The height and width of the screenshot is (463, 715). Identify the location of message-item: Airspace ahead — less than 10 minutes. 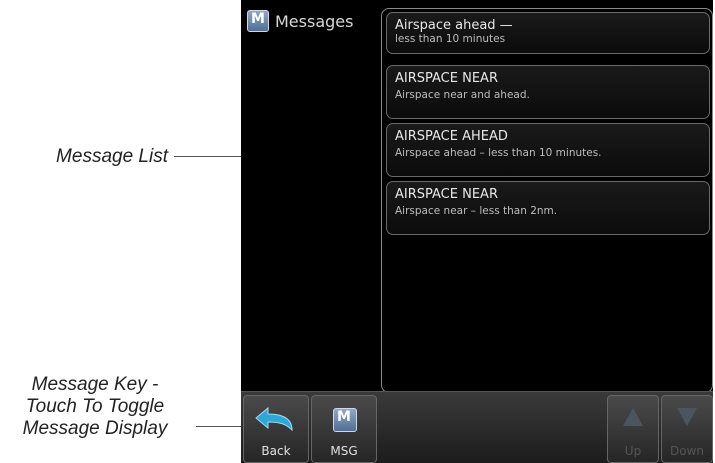
(548, 33).